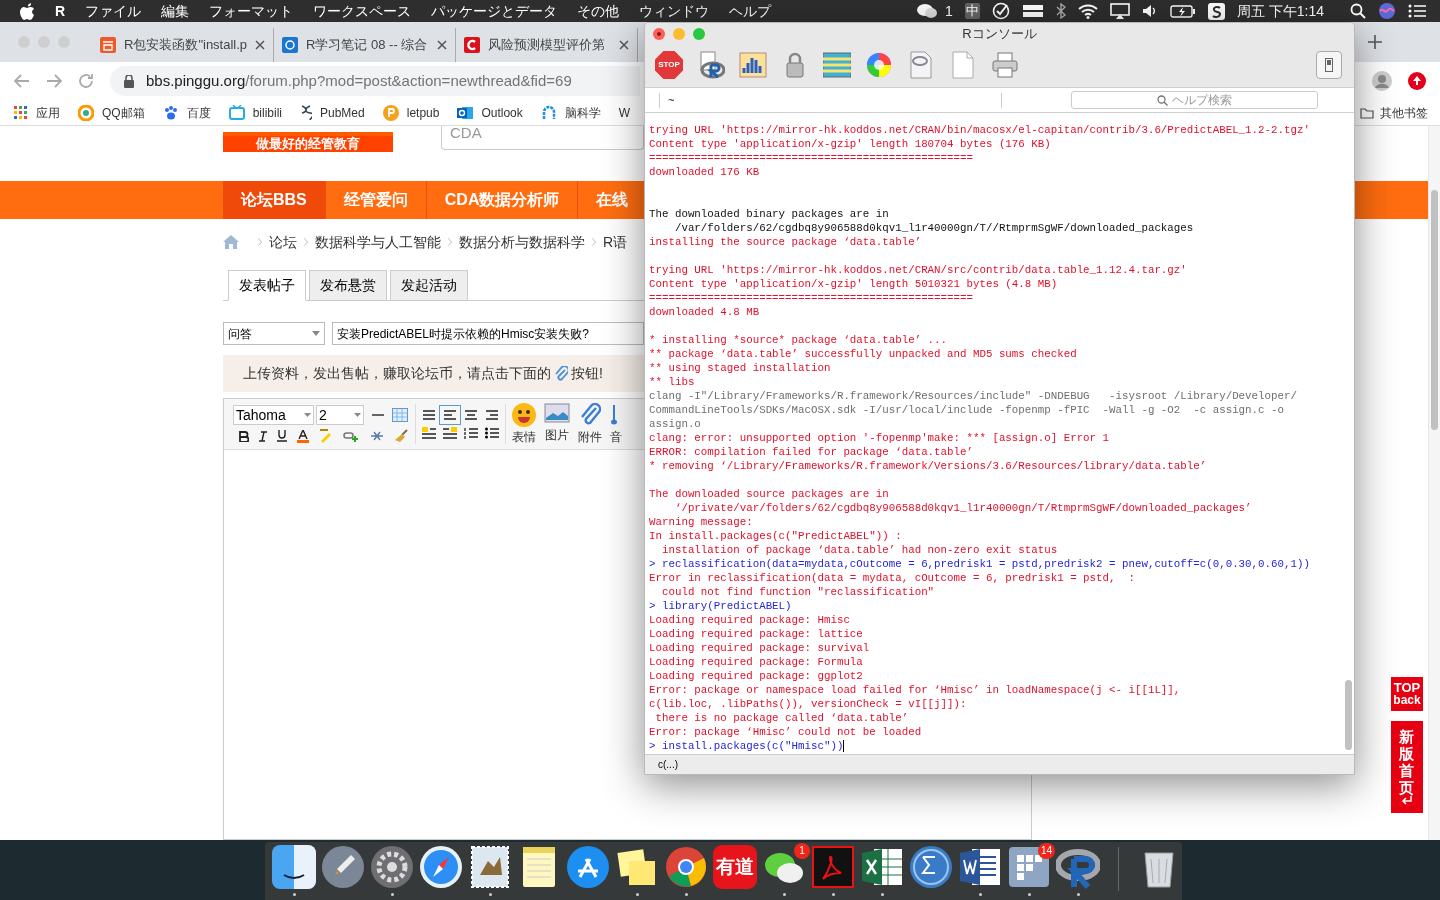 The image size is (1440, 900). I want to click on window-title: Rコンソール, so click(999, 34).